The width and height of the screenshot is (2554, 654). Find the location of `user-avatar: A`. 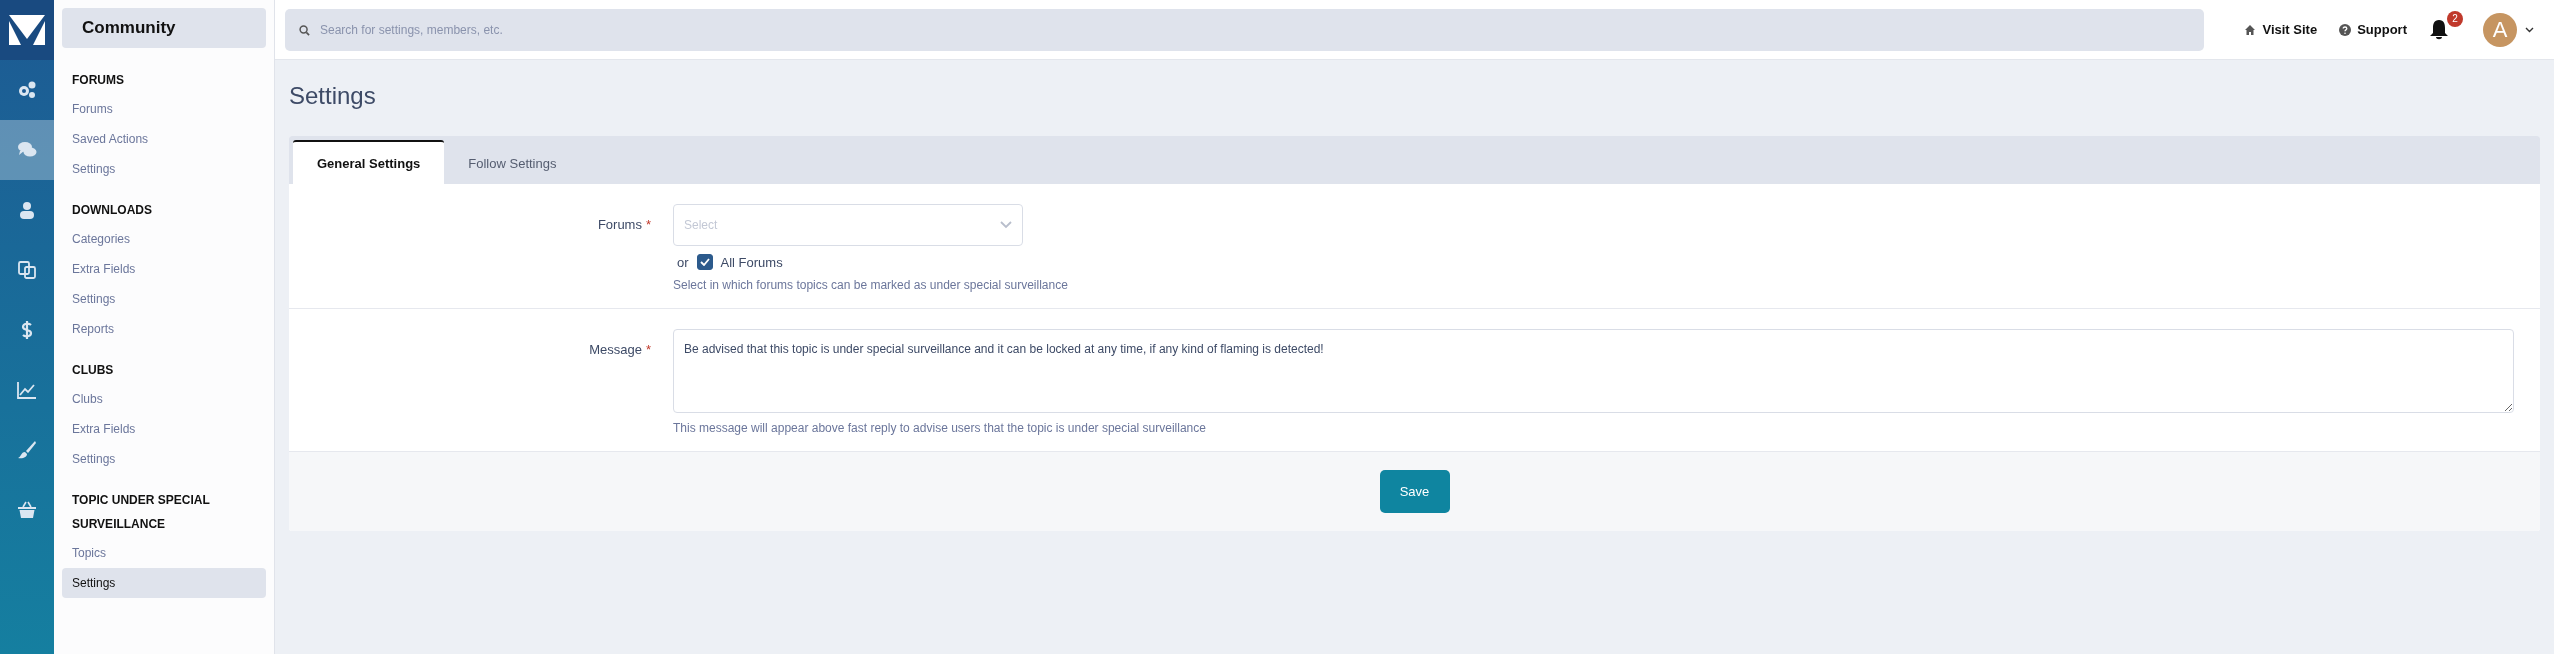

user-avatar: A is located at coordinates (2500, 29).